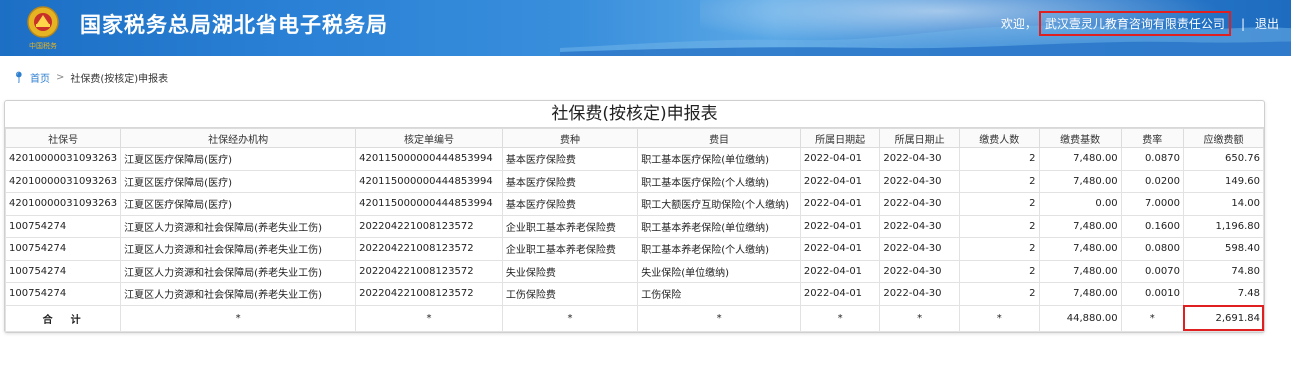 This screenshot has height=368, width=1291. Describe the element at coordinates (1152, 138) in the screenshot. I see `col-header: 费率` at that location.